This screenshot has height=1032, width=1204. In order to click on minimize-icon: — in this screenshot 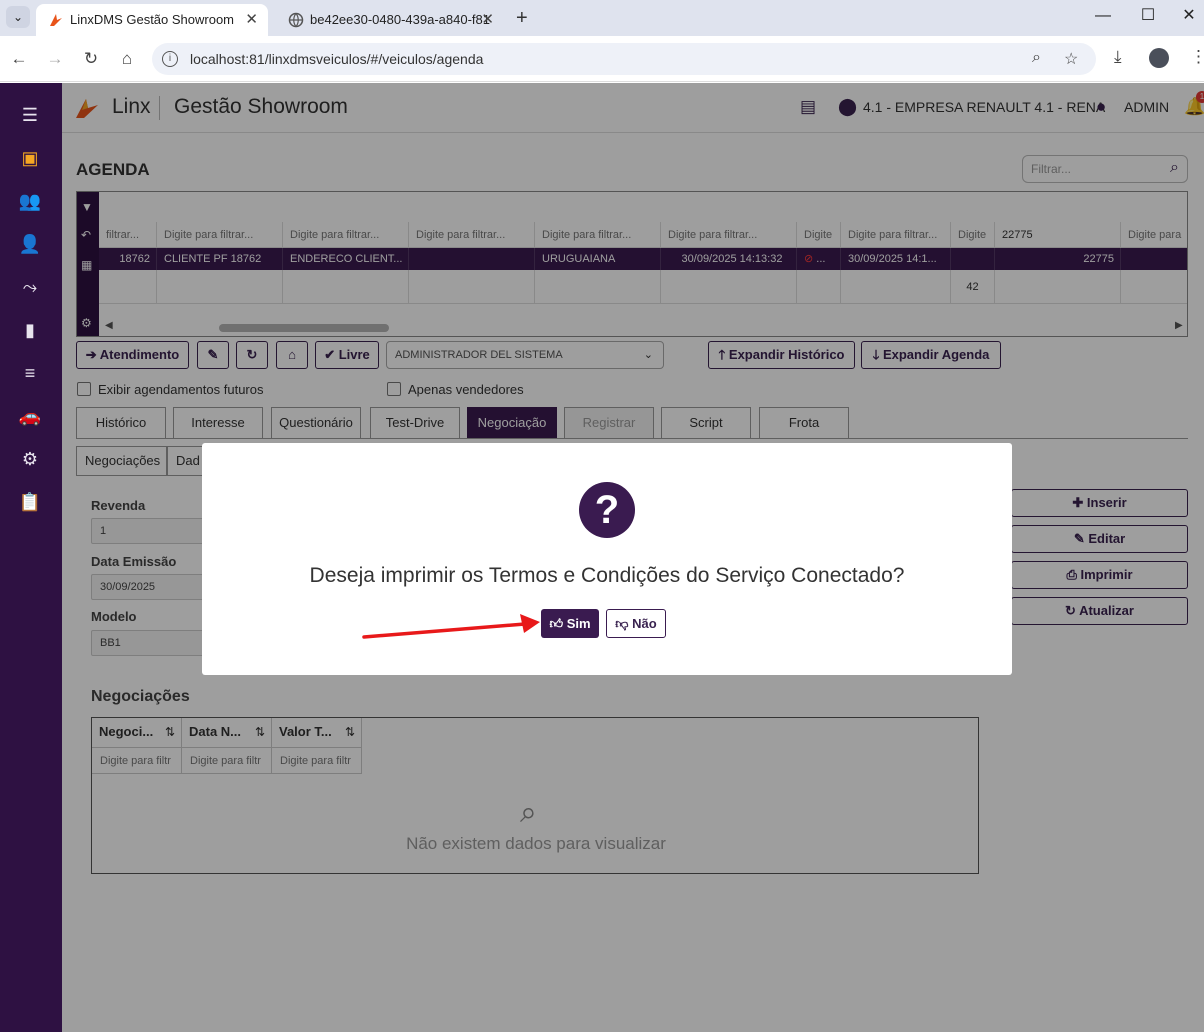, I will do `click(1103, 16)`.